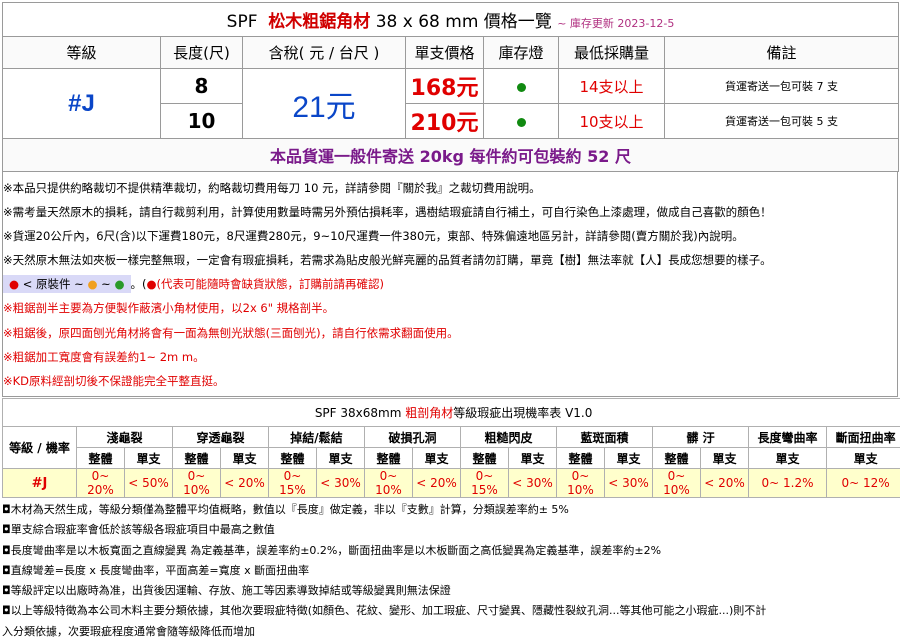  What do you see at coordinates (220, 437) in the screenshot?
I see `defect-category: 穿透龜裂` at bounding box center [220, 437].